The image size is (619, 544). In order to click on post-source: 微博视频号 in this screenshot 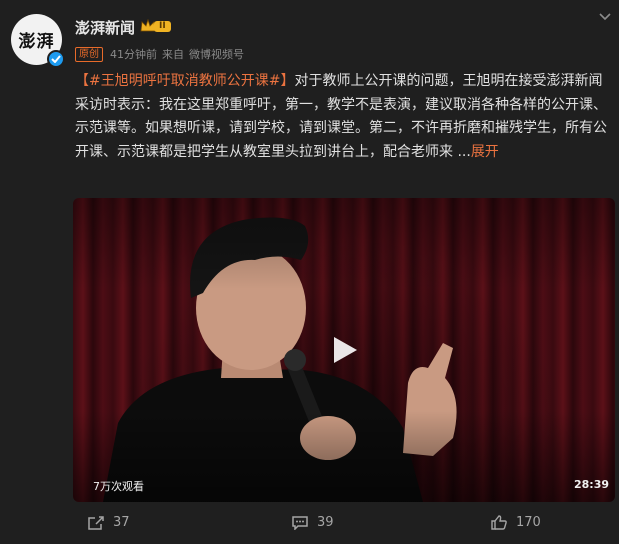, I will do `click(216, 54)`.